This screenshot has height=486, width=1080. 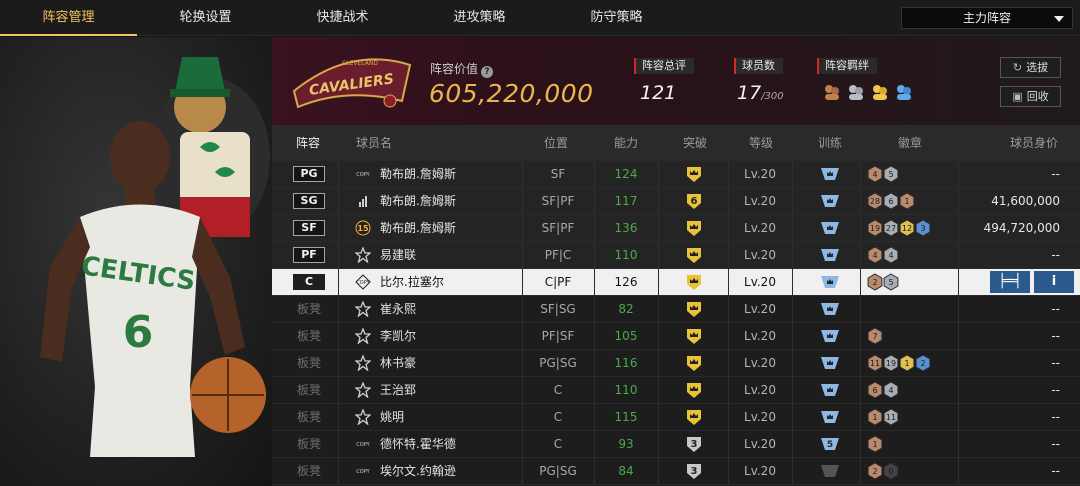 What do you see at coordinates (676, 336) in the screenshot?
I see `table-row: 板凳 李凯尔 PF|SF 105 Lv.20 7 --` at bounding box center [676, 336].